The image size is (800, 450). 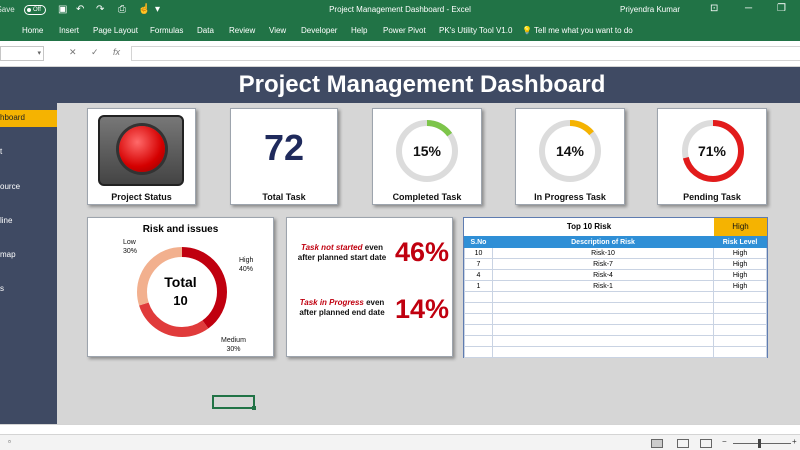 I want to click on risk-description: Risk-10, so click(x=603, y=253).